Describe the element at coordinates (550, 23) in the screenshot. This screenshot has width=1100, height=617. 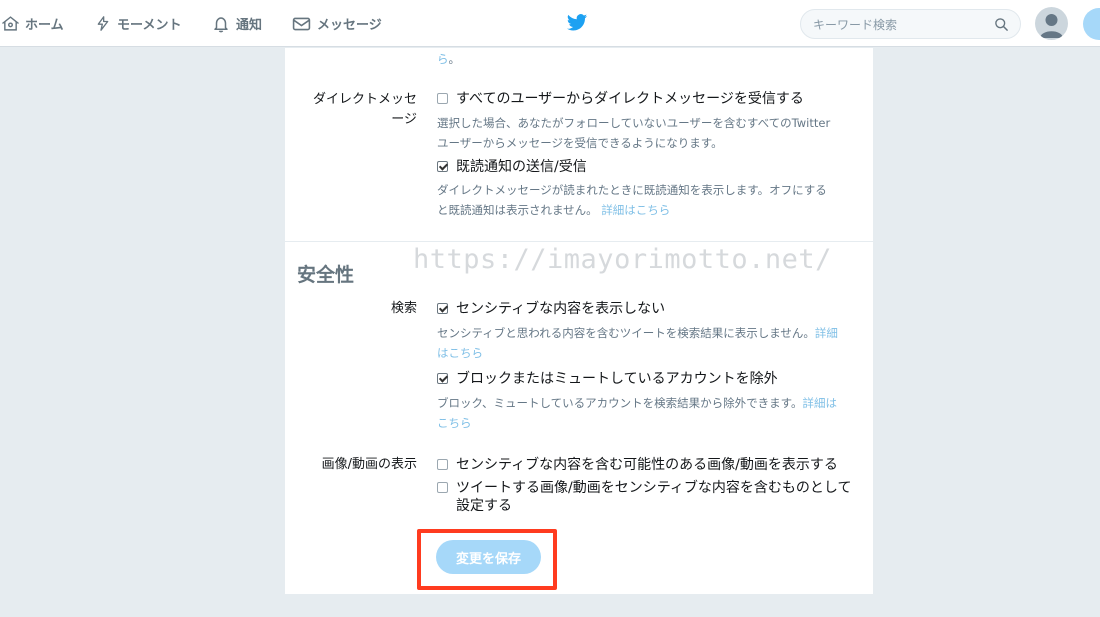
I see `top-navigation-bar: ホーム モーメント 通知 メッセージ` at that location.